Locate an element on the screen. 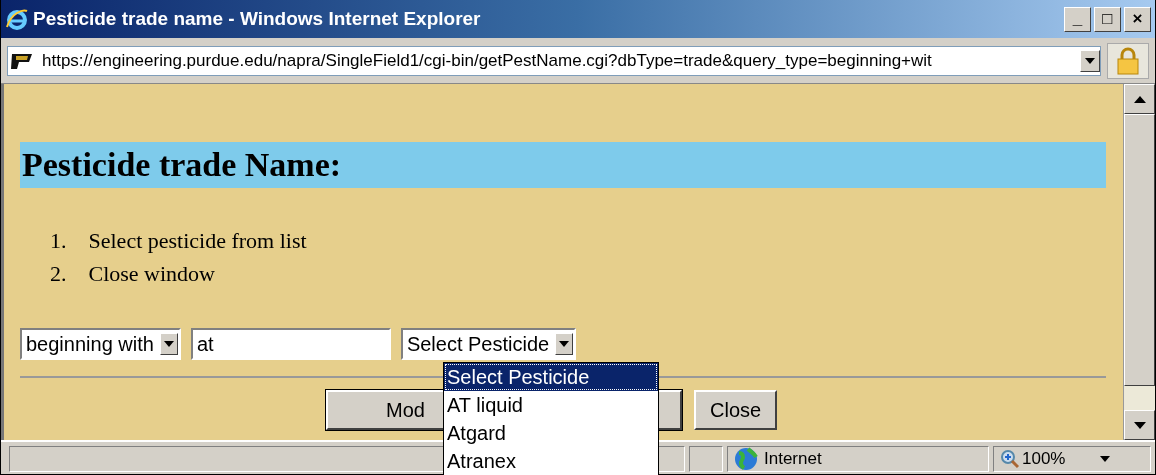 This screenshot has width=1156, height=475. zoom-level: 100% is located at coordinates (1072, 459).